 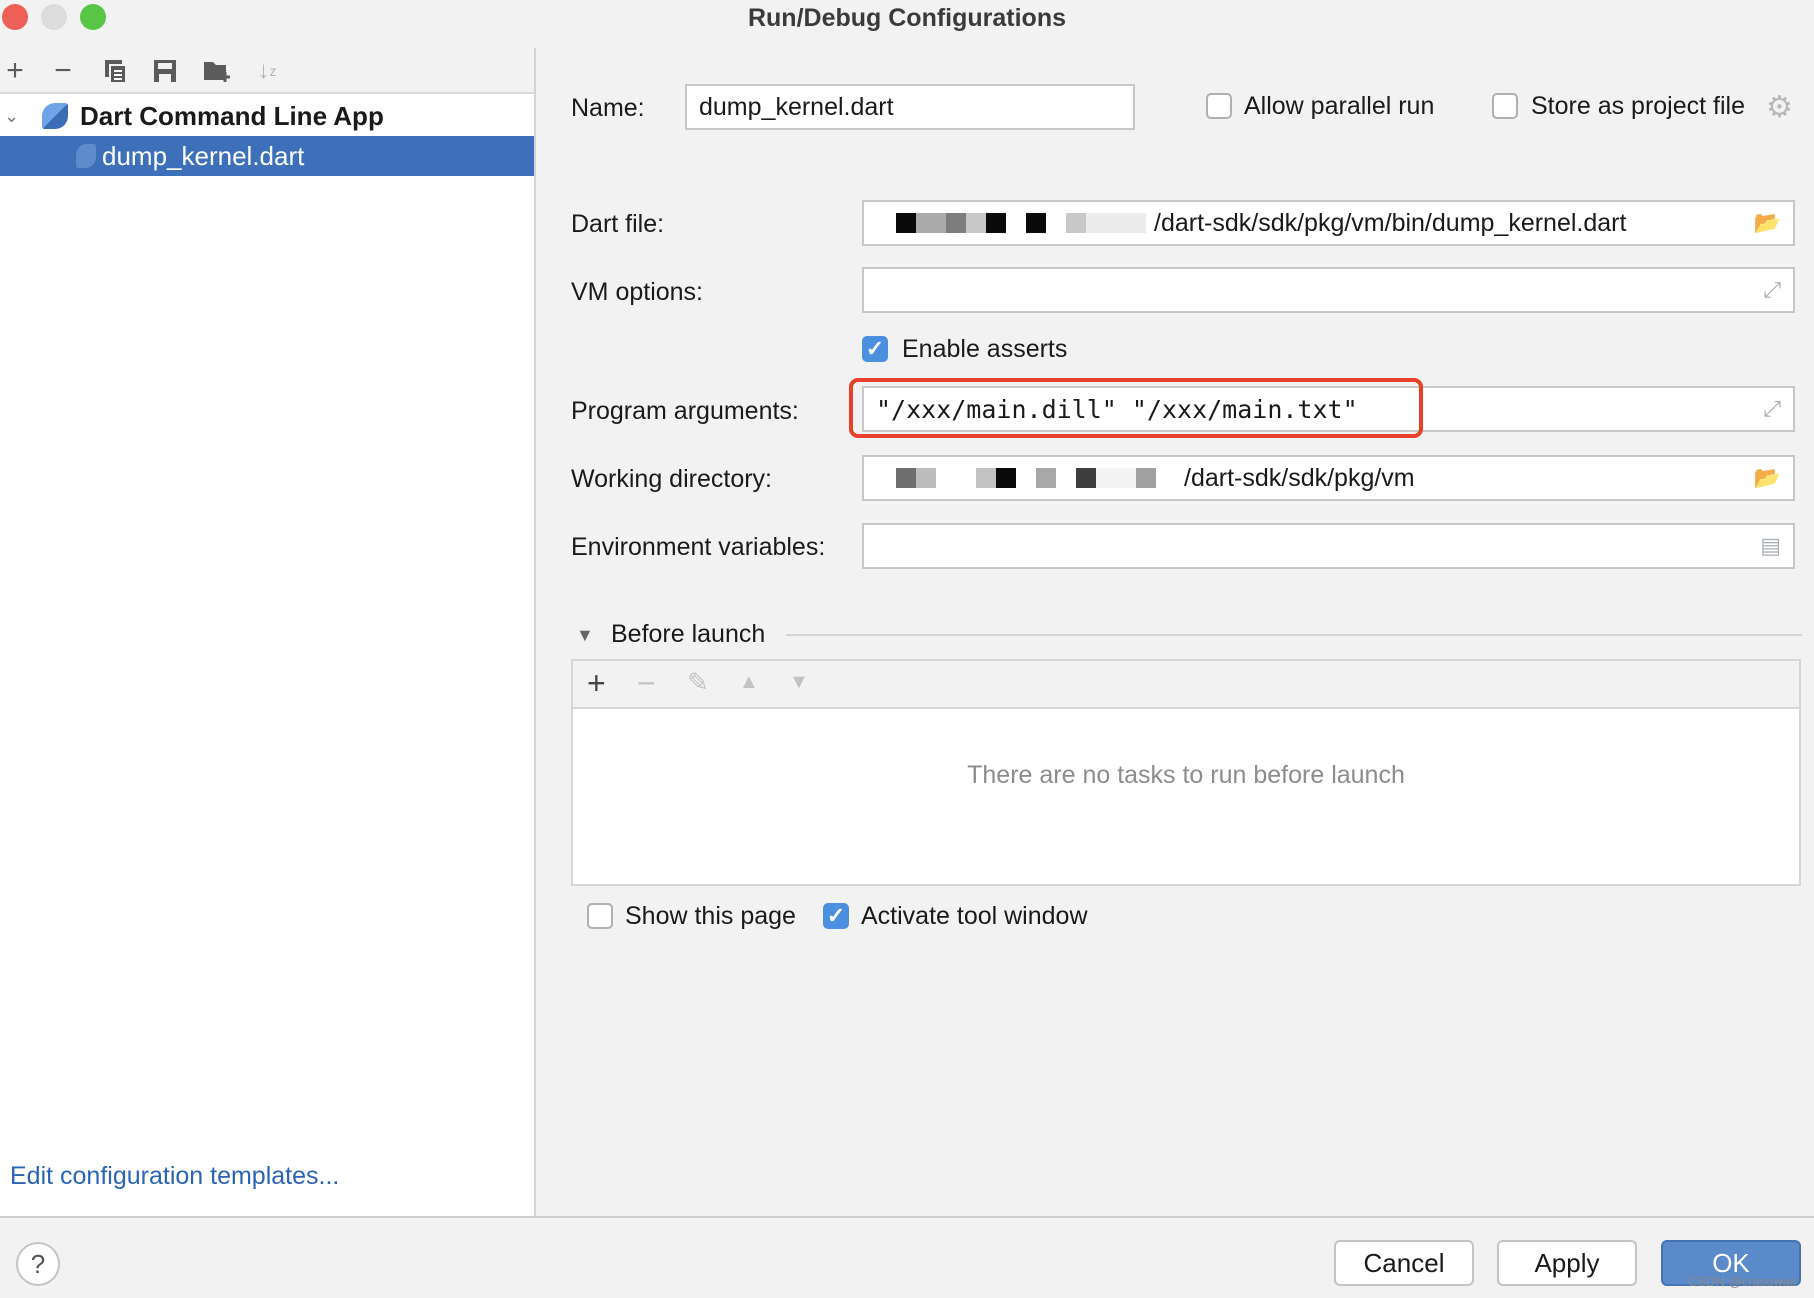 I want to click on activate-tool-label: Activate tool window, so click(x=974, y=916).